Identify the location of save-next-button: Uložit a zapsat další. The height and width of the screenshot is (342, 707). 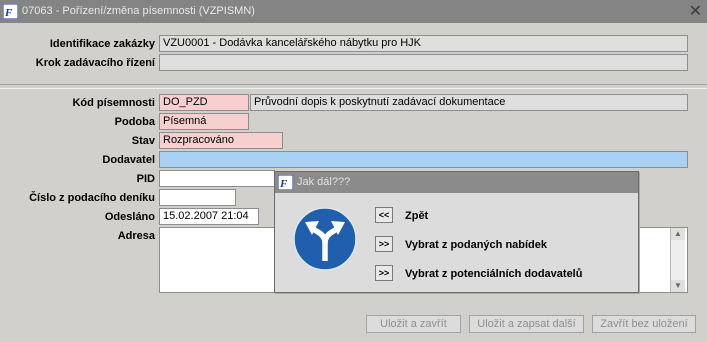
(526, 324).